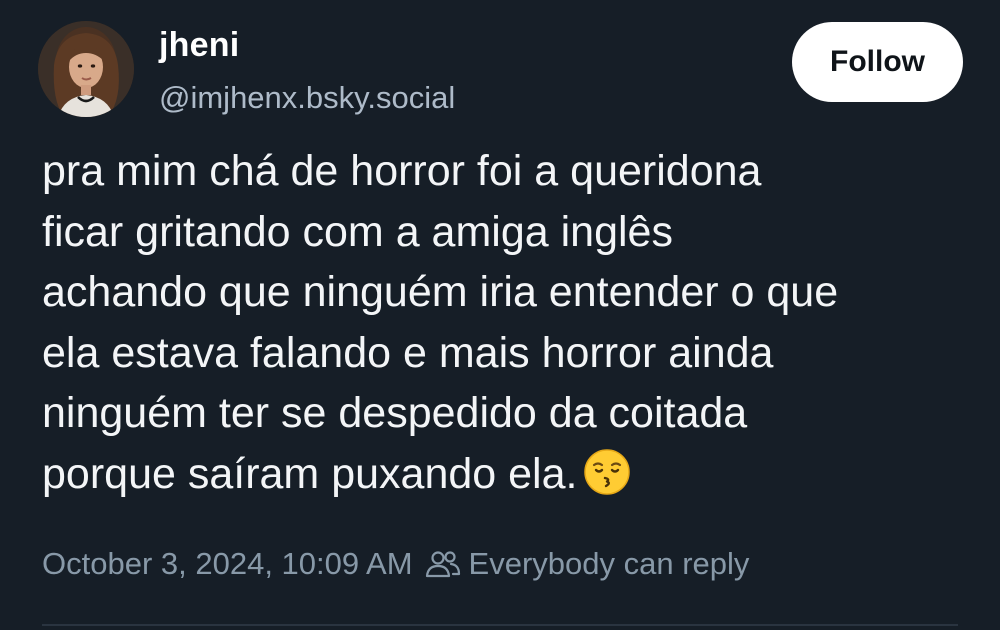 Image resolution: width=1000 pixels, height=630 pixels. I want to click on post-line: ela estava falando e mais horror ainda, so click(408, 352).